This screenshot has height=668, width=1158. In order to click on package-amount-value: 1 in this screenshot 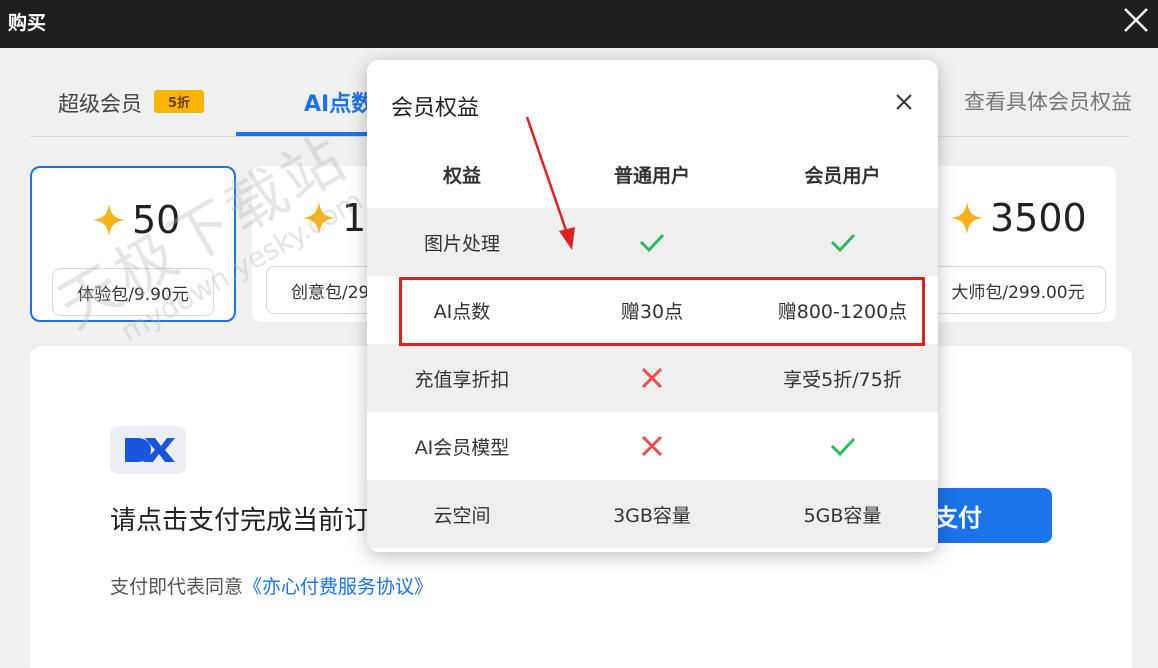, I will do `click(354, 218)`.